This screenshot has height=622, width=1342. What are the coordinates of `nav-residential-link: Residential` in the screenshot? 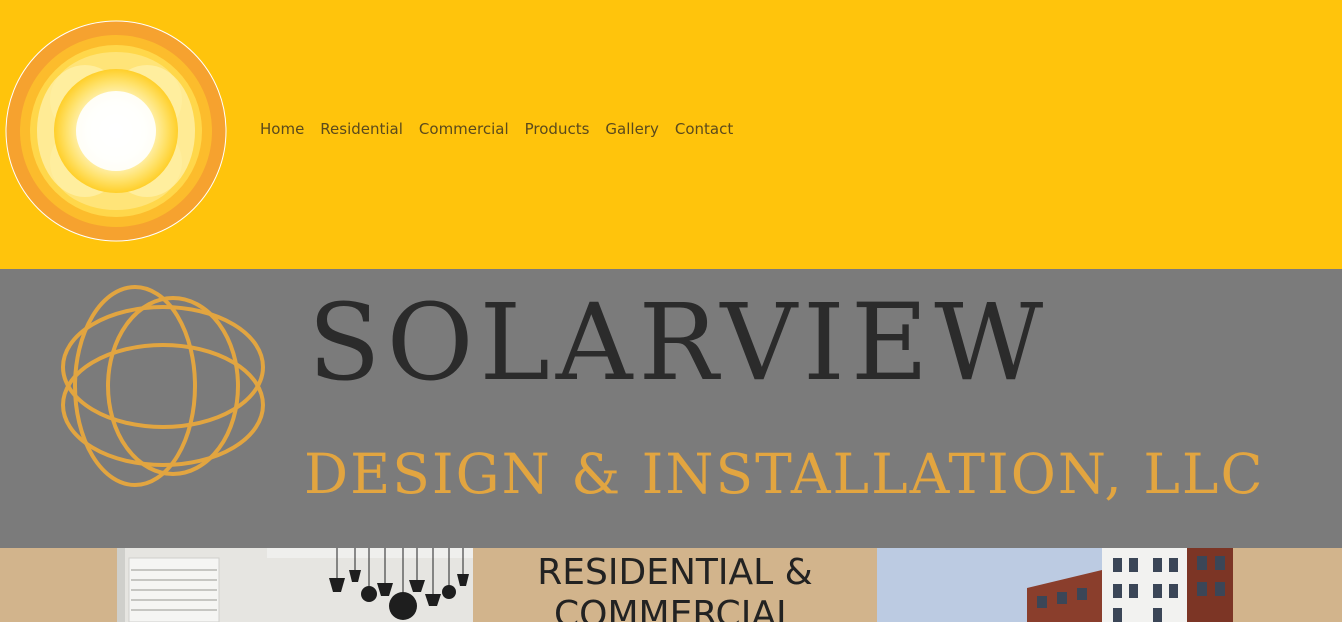 It's located at (361, 129).